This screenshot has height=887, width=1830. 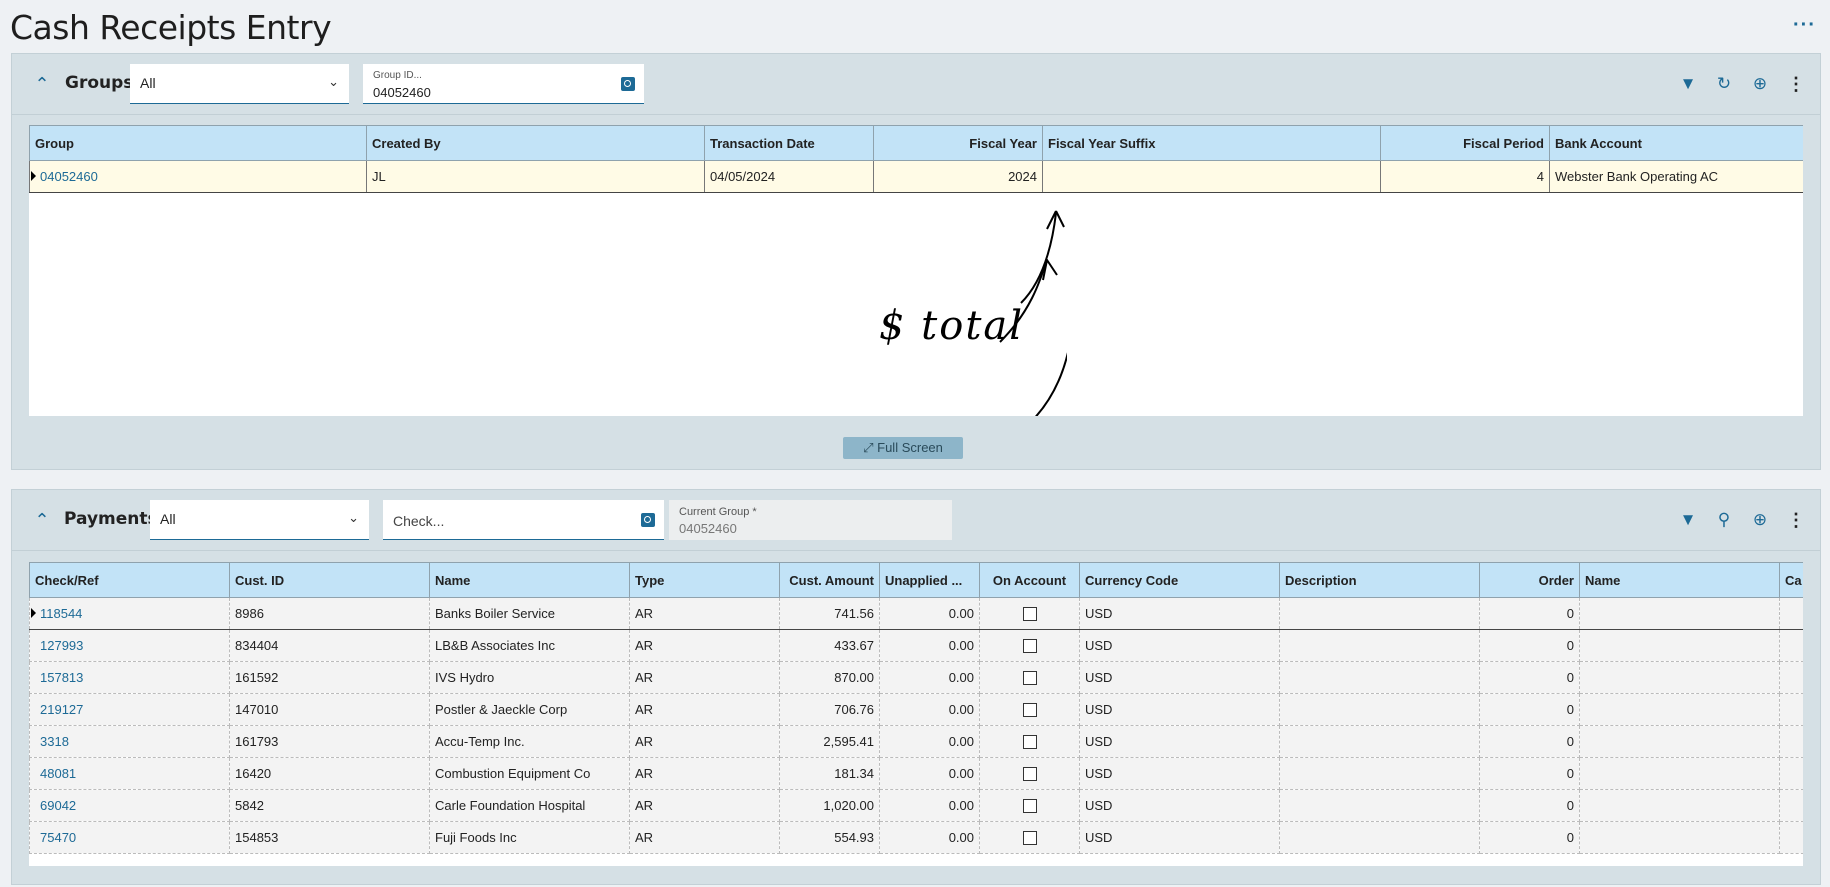 I want to click on check-ref-link: 75470, so click(x=129, y=837).